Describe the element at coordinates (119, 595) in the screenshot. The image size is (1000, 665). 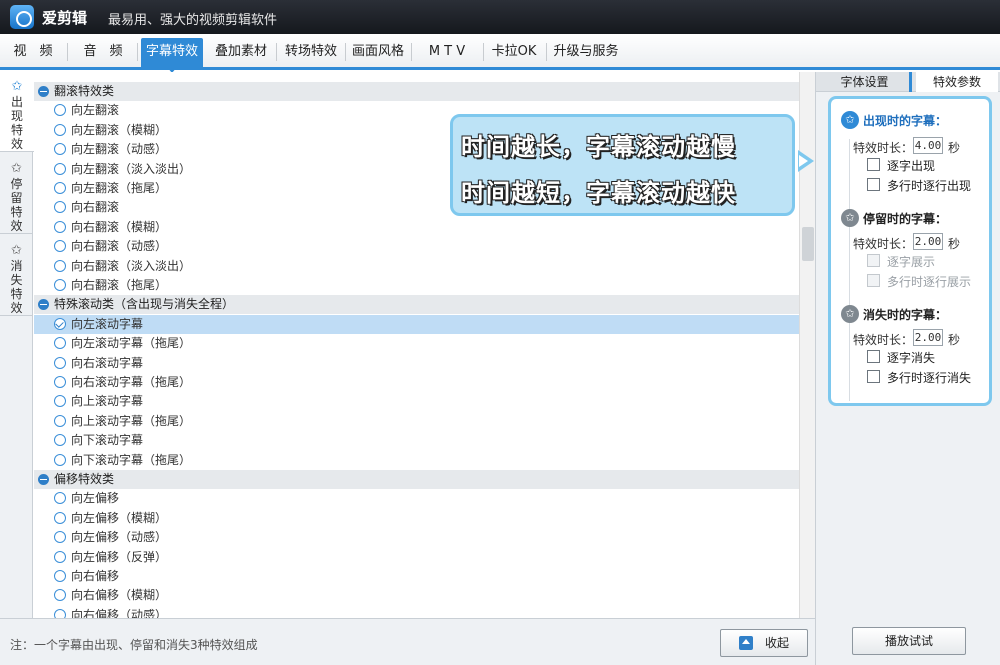
I see `effect-item-label: 向右偏移（模糊）` at that location.